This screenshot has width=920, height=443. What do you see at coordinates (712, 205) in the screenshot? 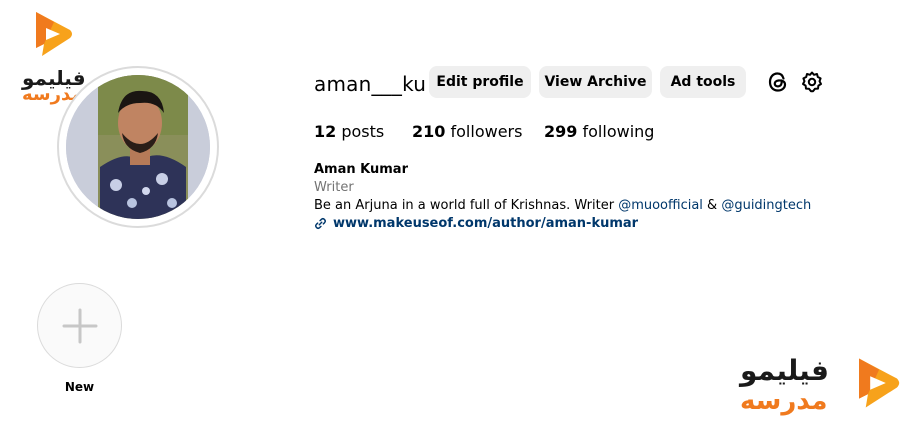
I see `bio-text-mid: &` at bounding box center [712, 205].